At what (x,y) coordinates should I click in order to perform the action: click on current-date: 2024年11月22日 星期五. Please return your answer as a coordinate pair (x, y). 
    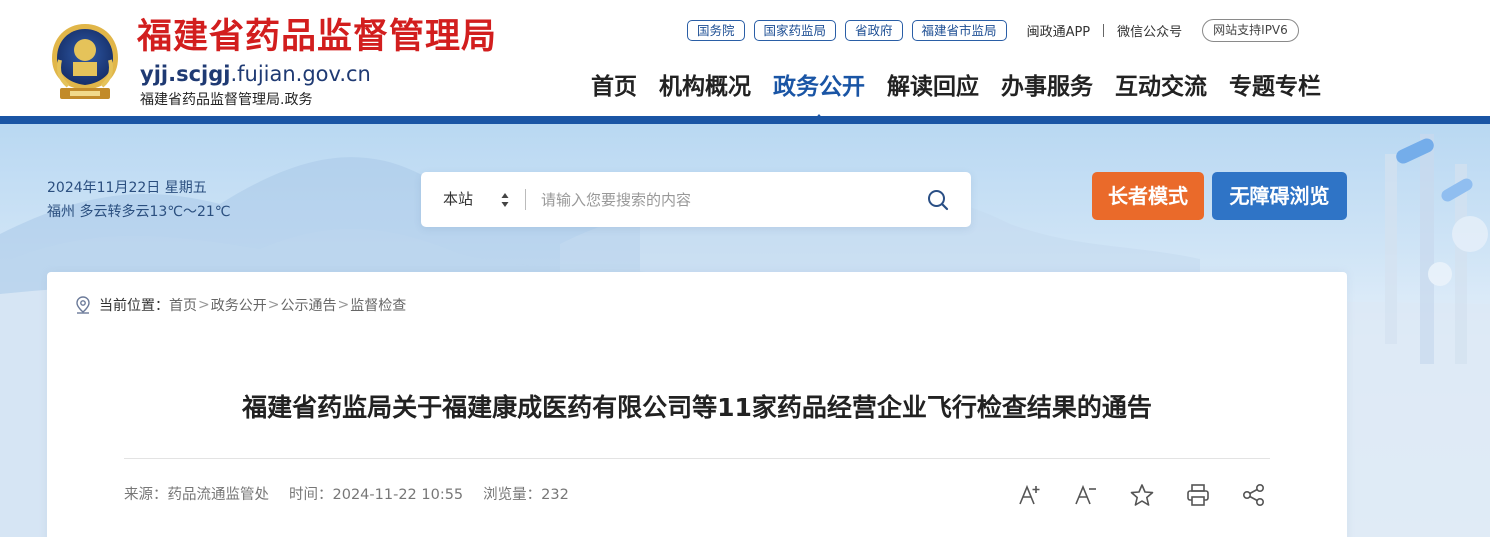
    Looking at the image, I should click on (127, 188).